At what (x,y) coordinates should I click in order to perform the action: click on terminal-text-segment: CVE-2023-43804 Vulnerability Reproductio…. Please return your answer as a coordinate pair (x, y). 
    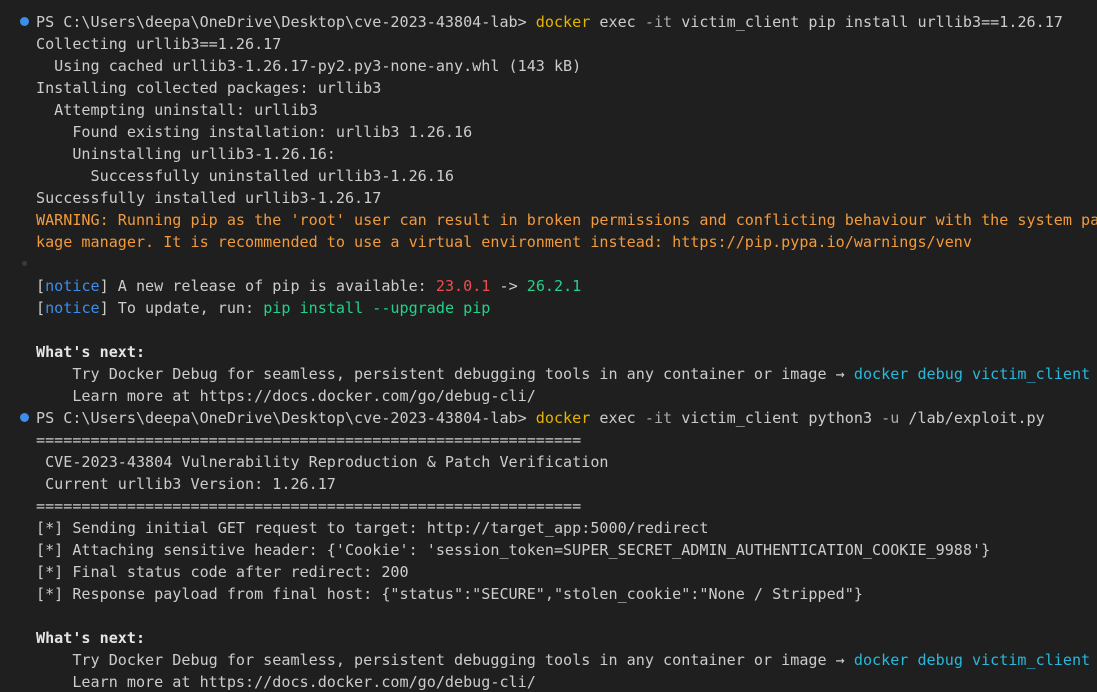
    Looking at the image, I should click on (322, 462).